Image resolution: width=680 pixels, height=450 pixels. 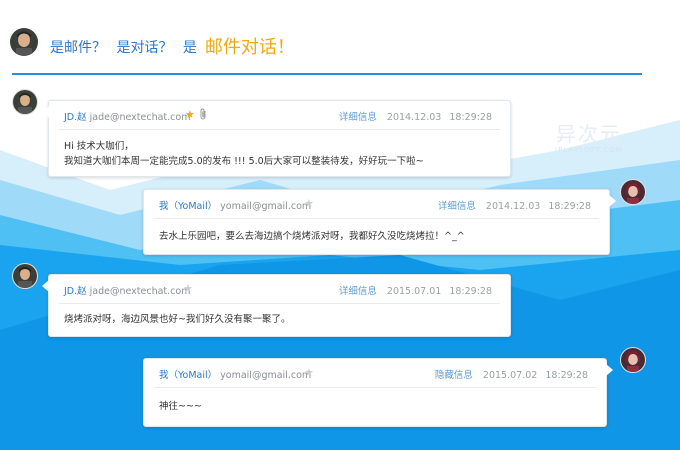 I want to click on message-date: 2015.07.02, so click(x=510, y=375).